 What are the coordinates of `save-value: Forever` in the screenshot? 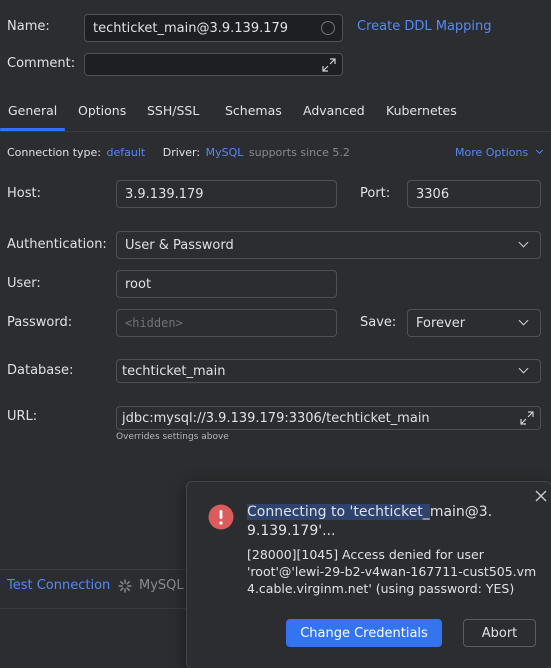 It's located at (441, 323).